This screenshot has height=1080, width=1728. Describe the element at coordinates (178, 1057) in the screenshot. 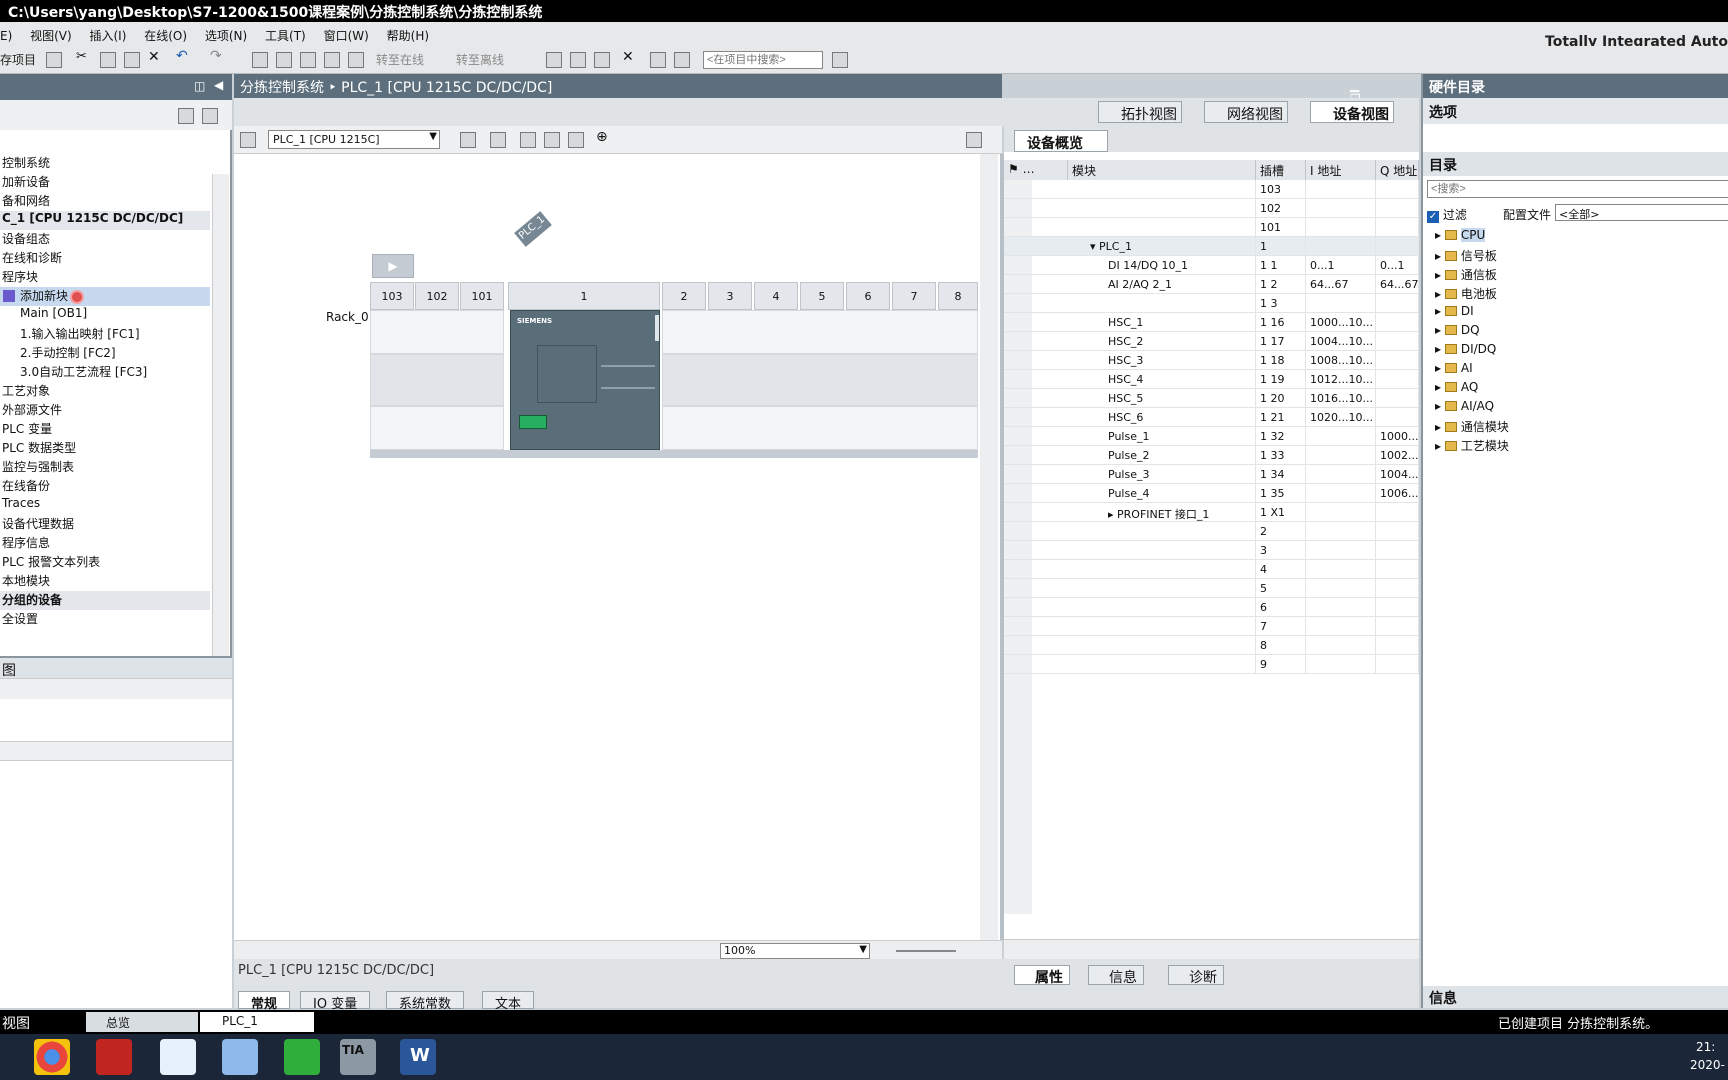

I see `baidu-netdisk-icon` at that location.